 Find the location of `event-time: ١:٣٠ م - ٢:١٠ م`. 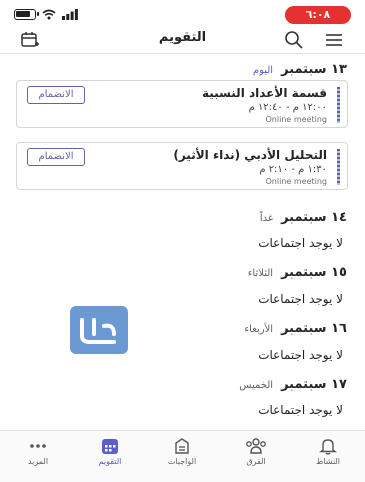

event-time: ١:٣٠ م - ٢:١٠ م is located at coordinates (293, 169).